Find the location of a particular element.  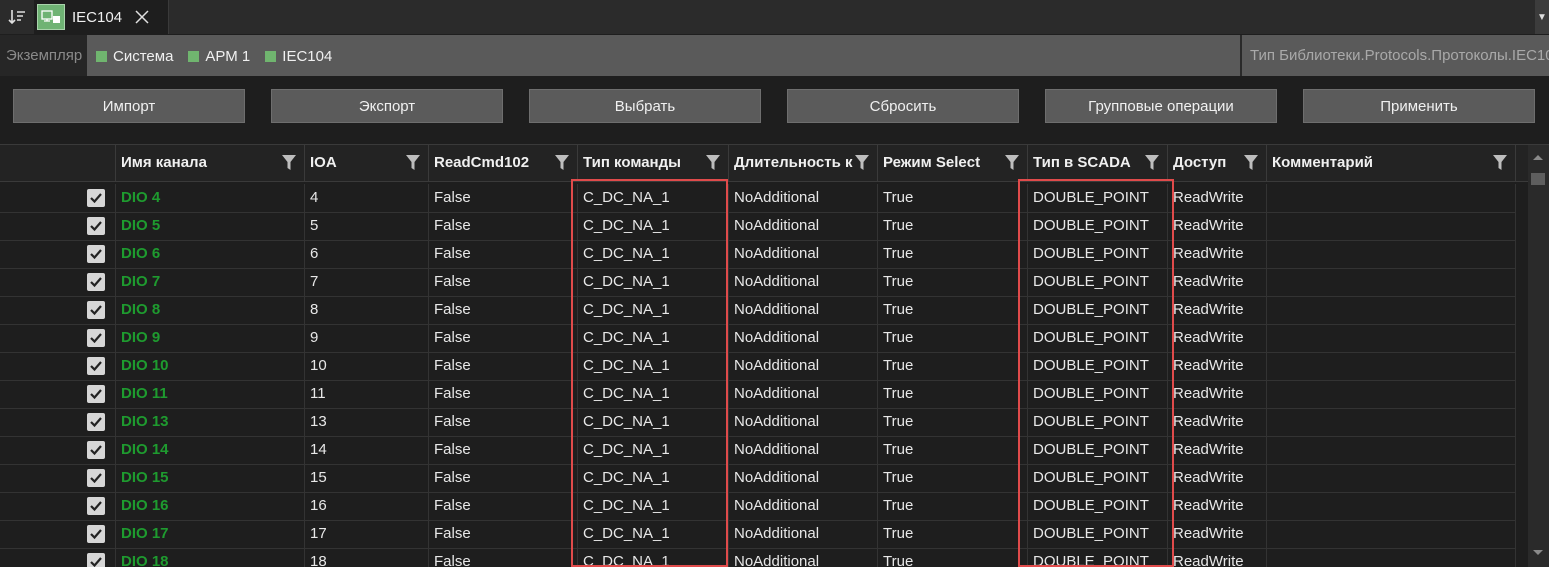

cell-name: DIO 14 is located at coordinates (210, 450).